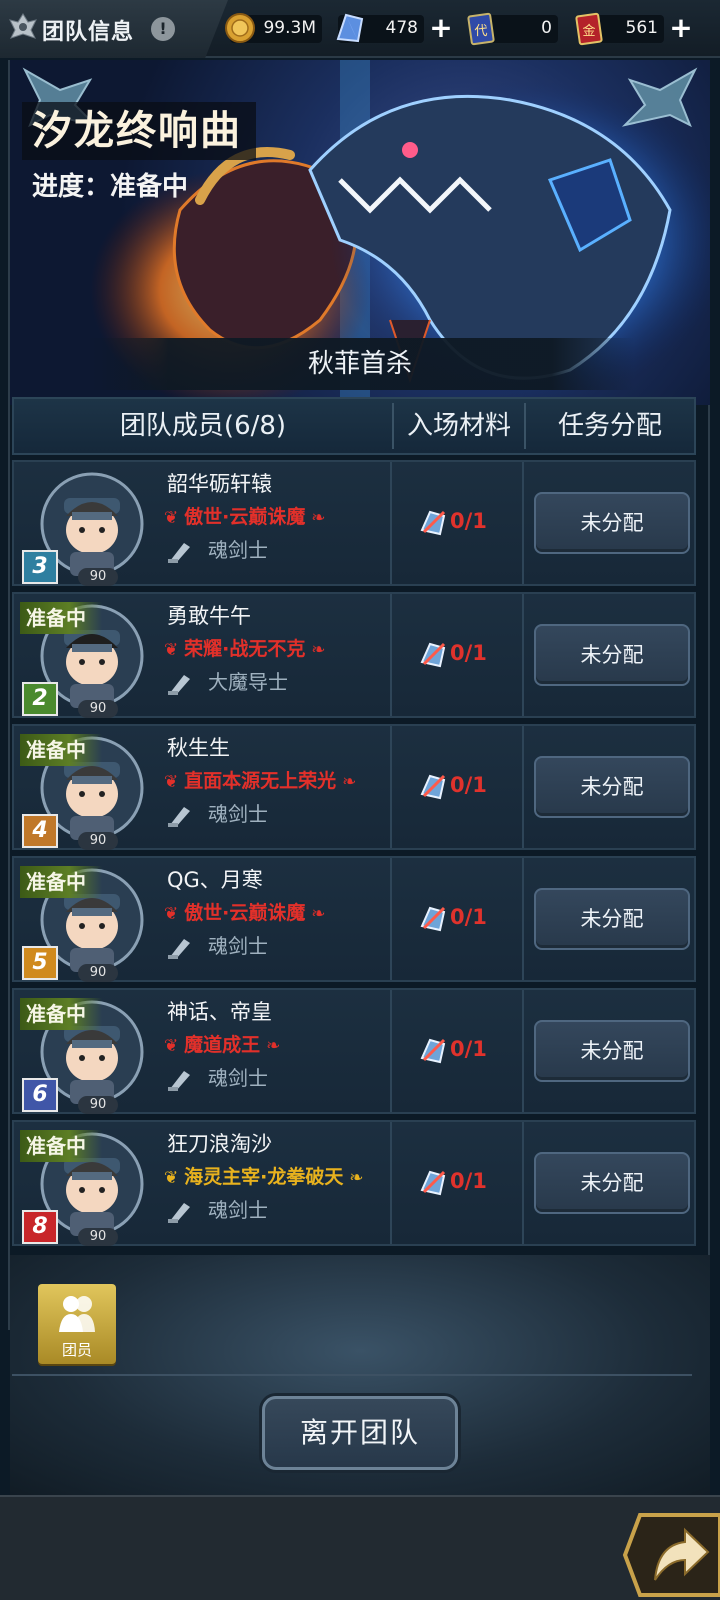  Describe the element at coordinates (163, 29) in the screenshot. I see `info-icon: !` at that location.